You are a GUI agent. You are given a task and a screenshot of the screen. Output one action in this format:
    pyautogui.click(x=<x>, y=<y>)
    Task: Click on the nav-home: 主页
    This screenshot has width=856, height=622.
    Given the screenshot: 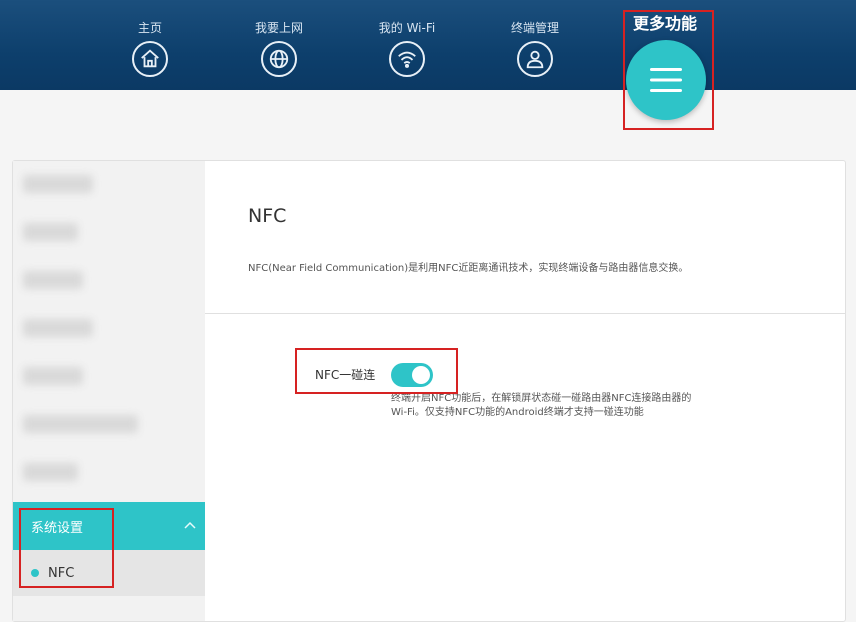 What is the action you would take?
    pyautogui.click(x=150, y=48)
    